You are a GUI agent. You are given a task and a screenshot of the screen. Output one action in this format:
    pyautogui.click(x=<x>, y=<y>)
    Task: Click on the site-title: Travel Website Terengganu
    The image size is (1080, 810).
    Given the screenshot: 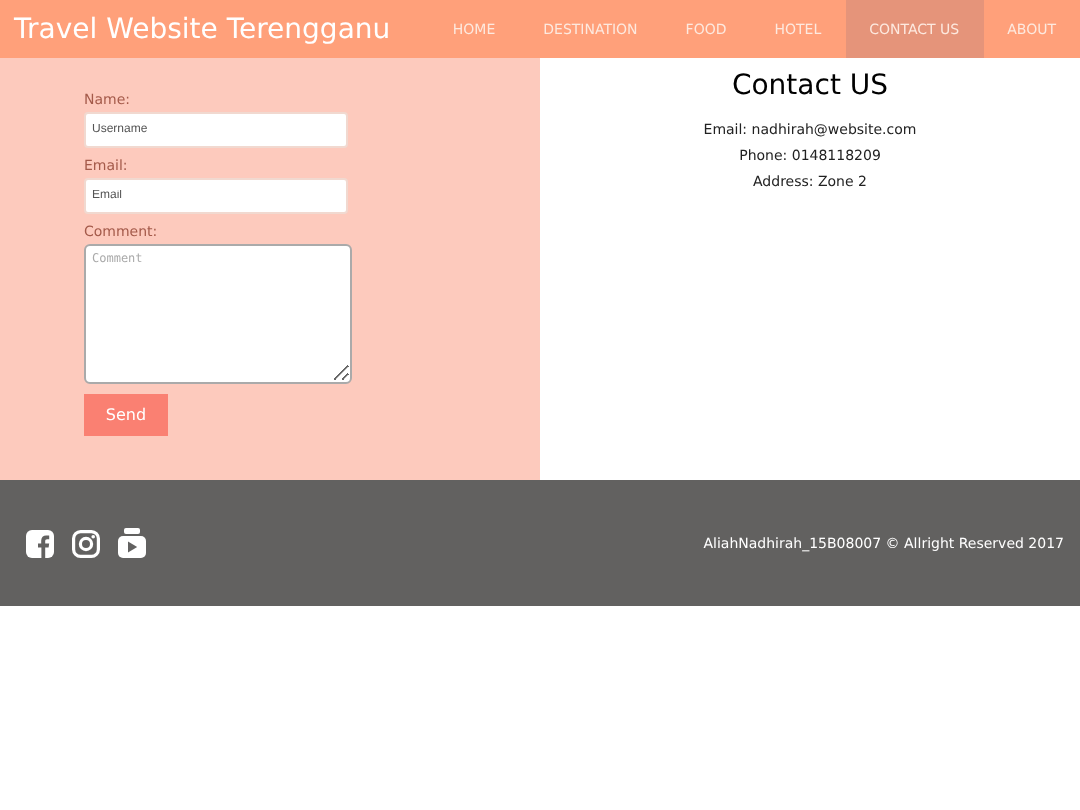 What is the action you would take?
    pyautogui.click(x=195, y=29)
    